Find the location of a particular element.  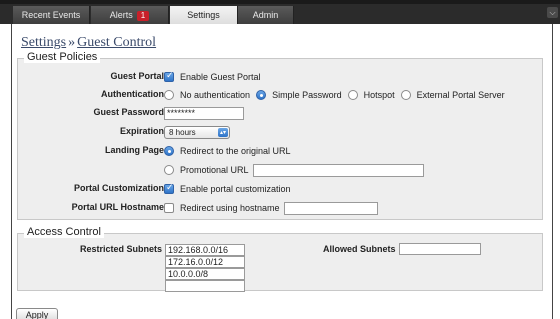

breadcrumb: Settings» Guest Control is located at coordinates (88, 43).